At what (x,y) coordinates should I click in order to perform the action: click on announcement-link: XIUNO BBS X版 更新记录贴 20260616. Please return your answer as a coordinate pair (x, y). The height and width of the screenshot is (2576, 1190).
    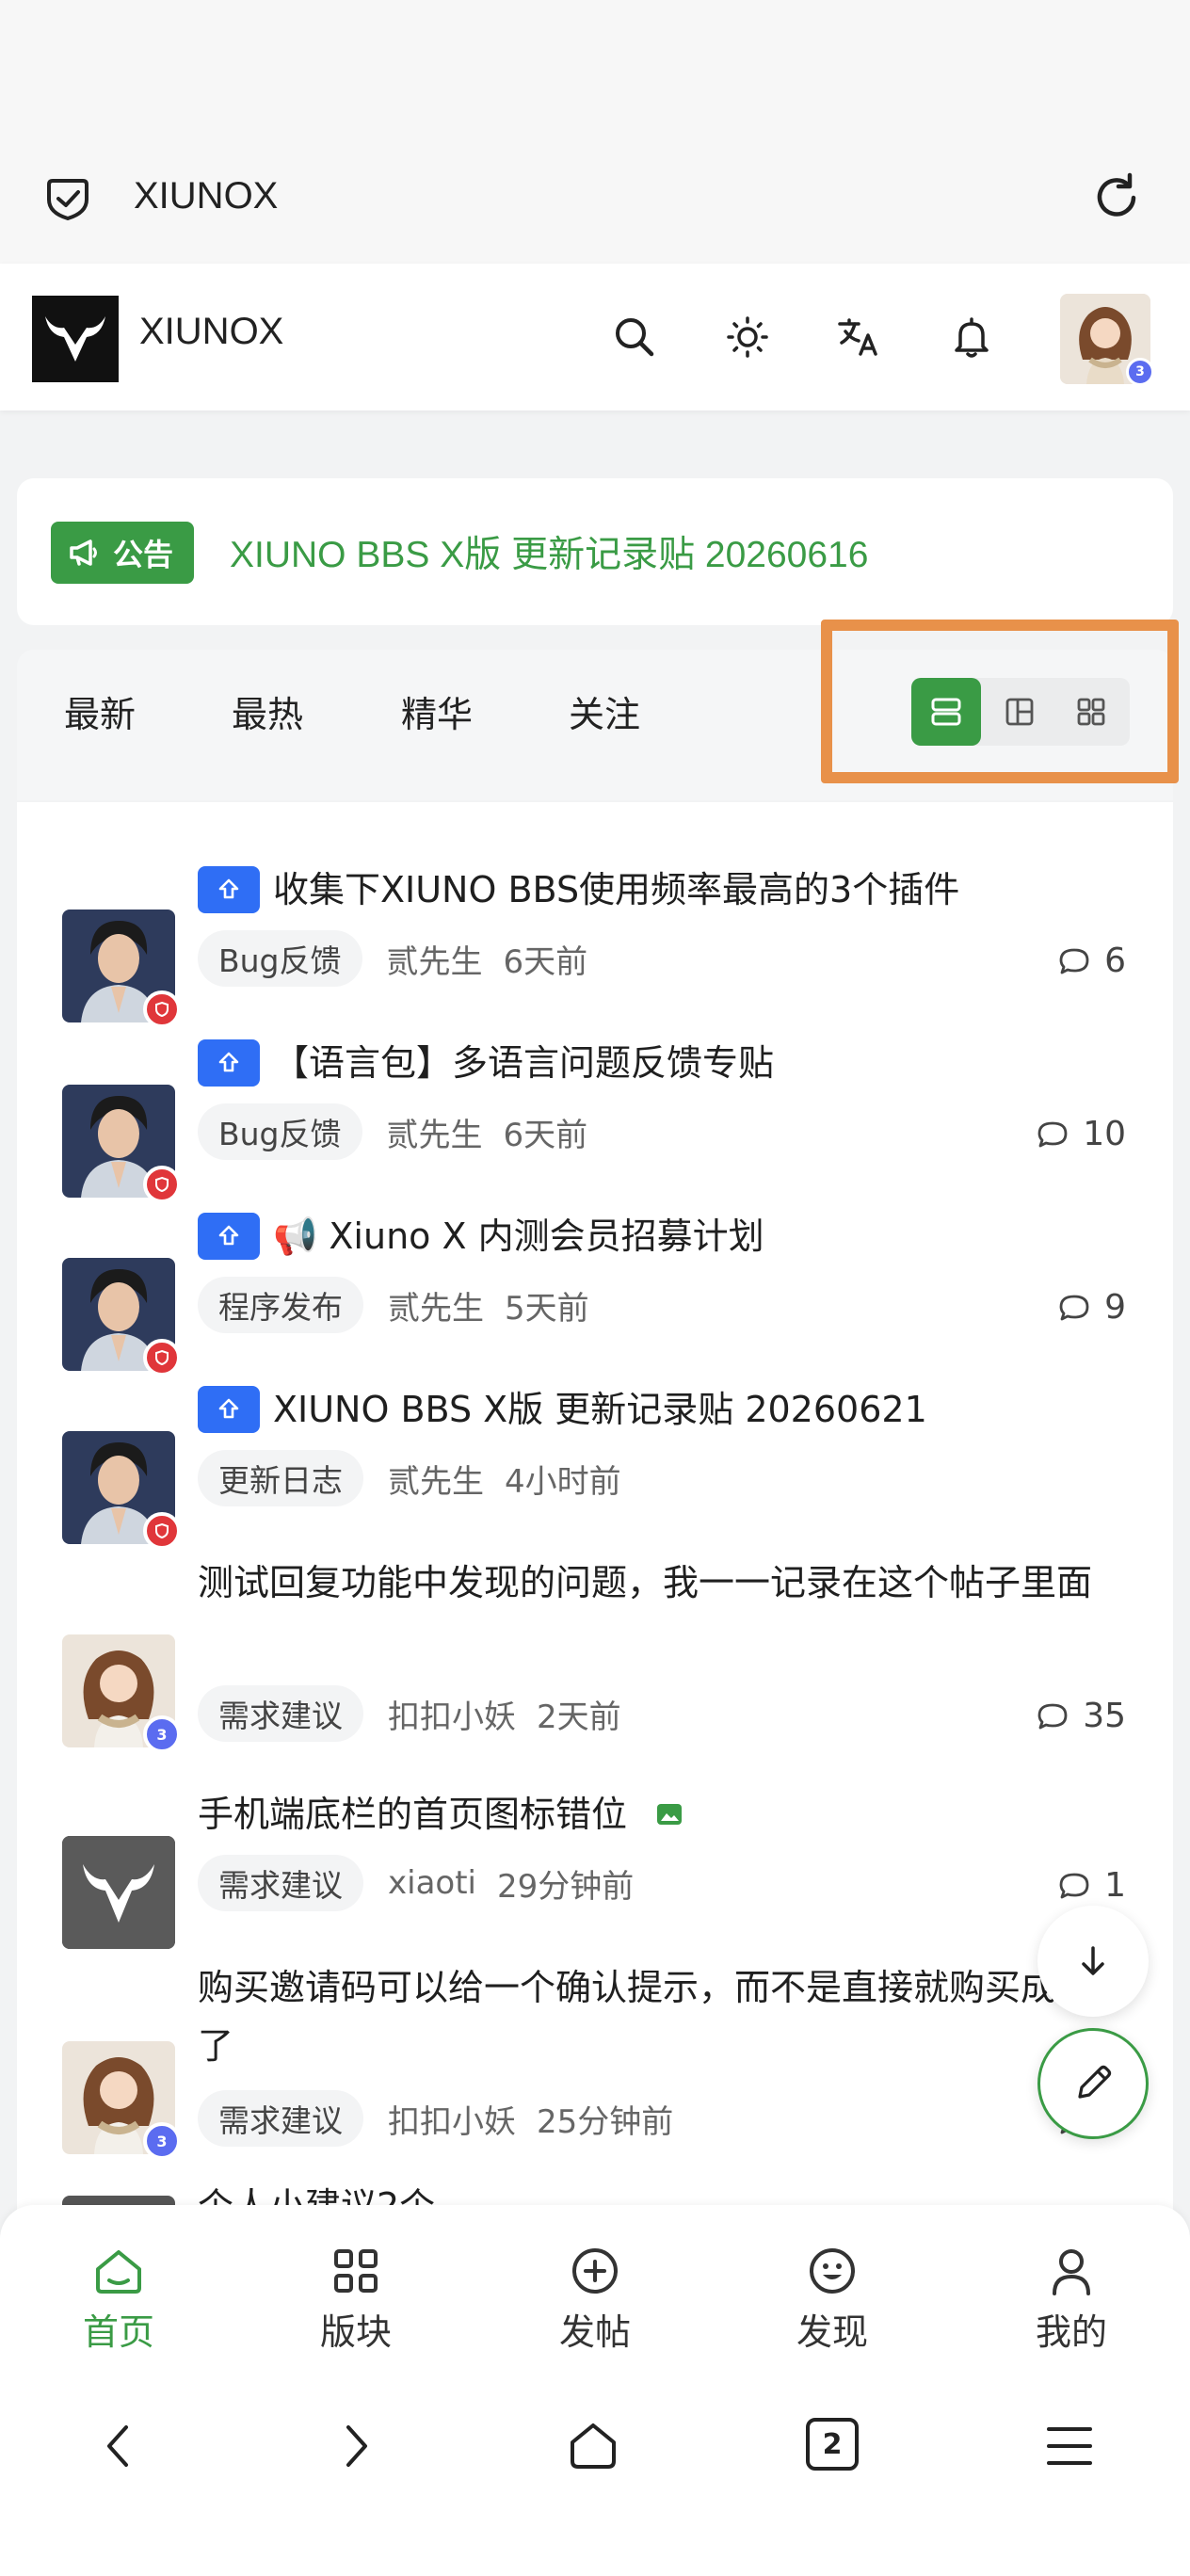
    Looking at the image, I should click on (549, 551).